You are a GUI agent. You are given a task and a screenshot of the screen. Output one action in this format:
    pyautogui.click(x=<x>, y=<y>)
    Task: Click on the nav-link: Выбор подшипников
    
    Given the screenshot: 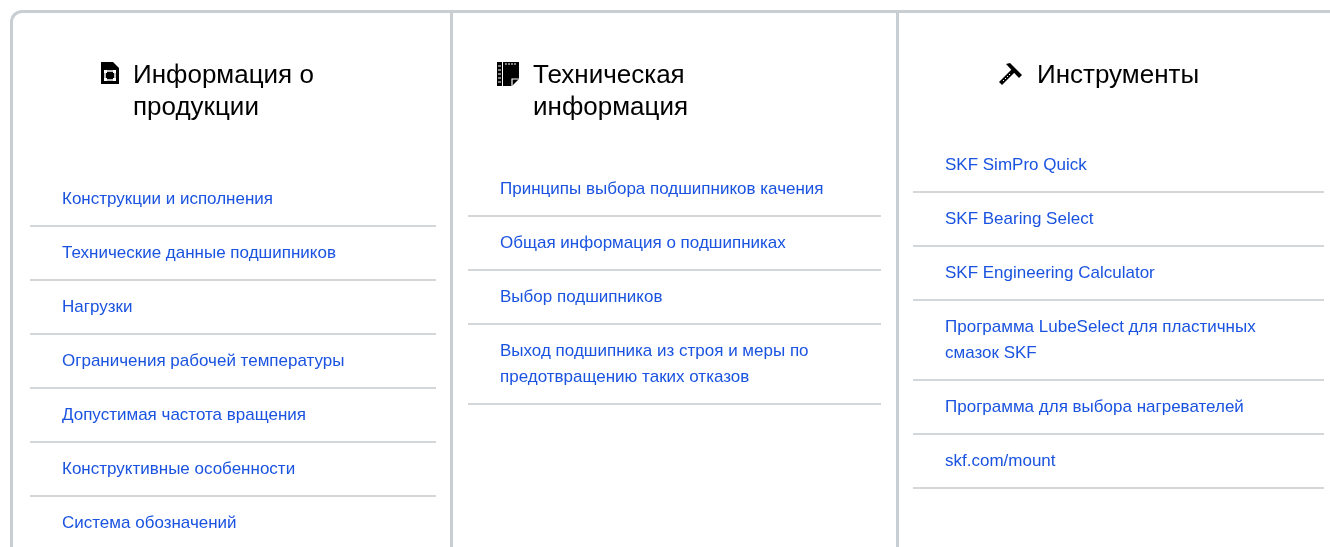 What is the action you would take?
    pyautogui.click(x=675, y=297)
    